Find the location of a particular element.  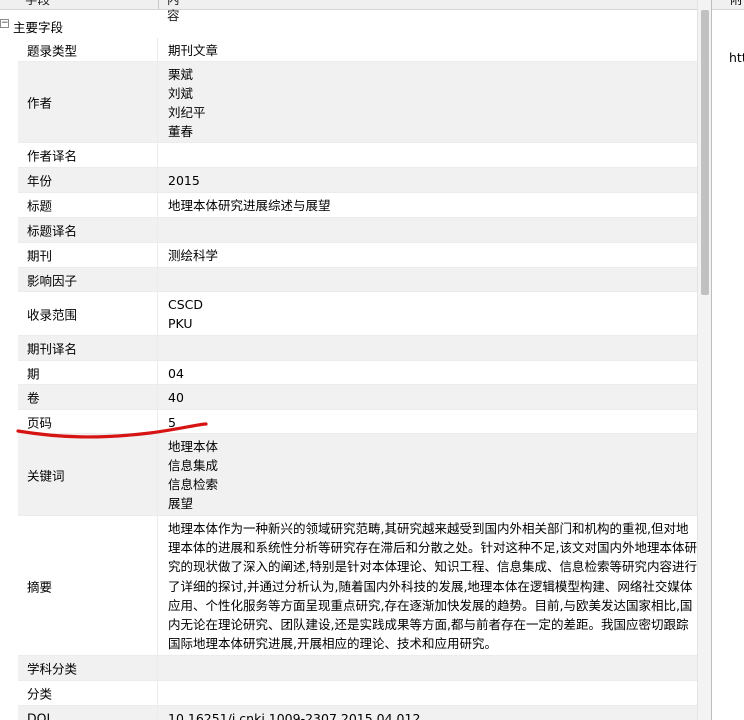

table-row: 期 04 is located at coordinates (364, 373).